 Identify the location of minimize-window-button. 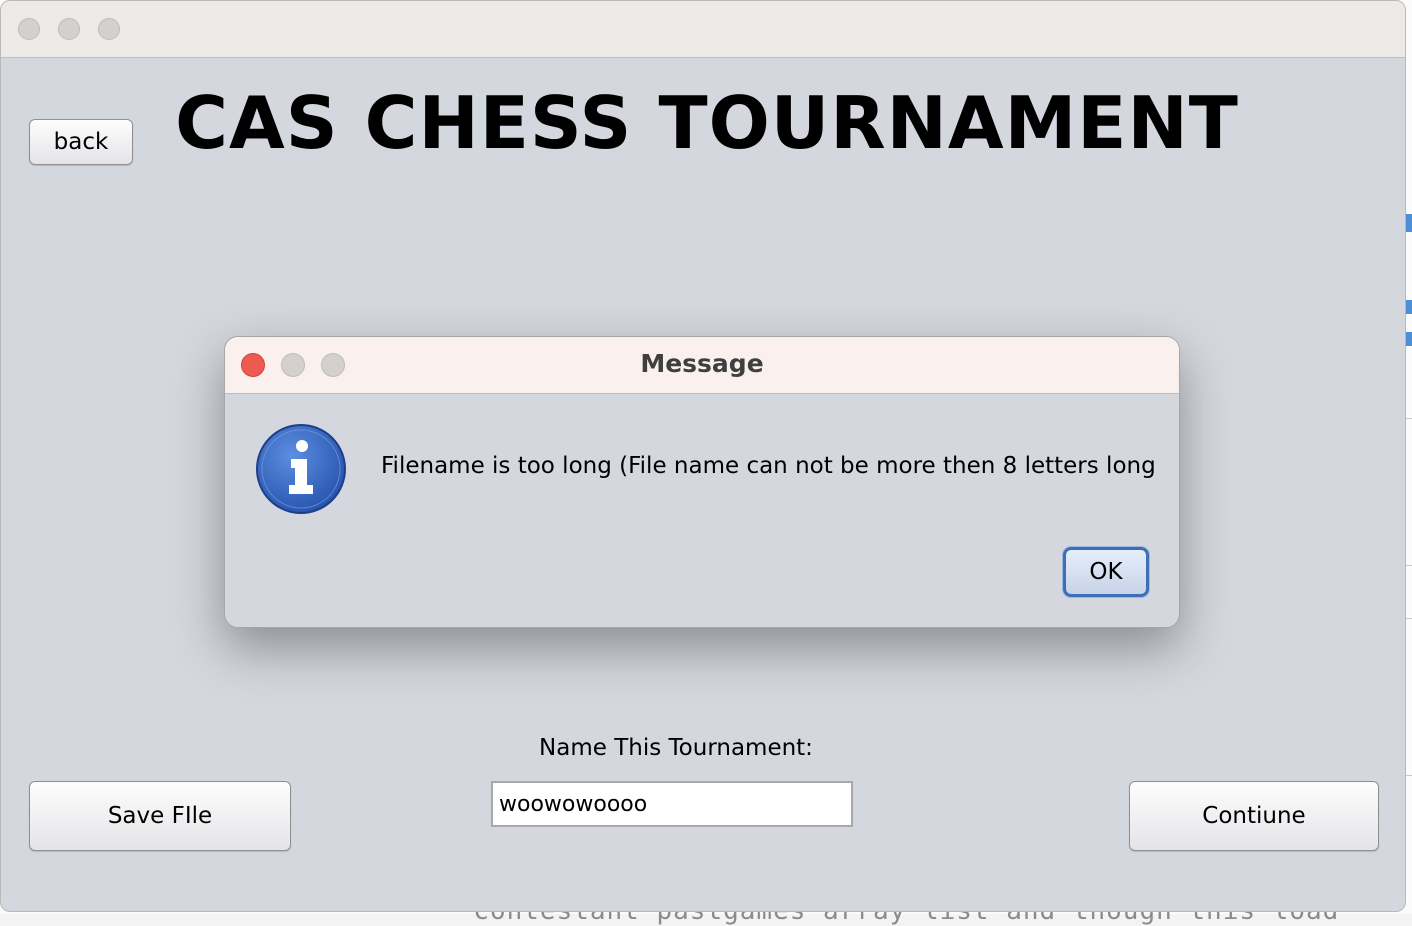
(69, 29).